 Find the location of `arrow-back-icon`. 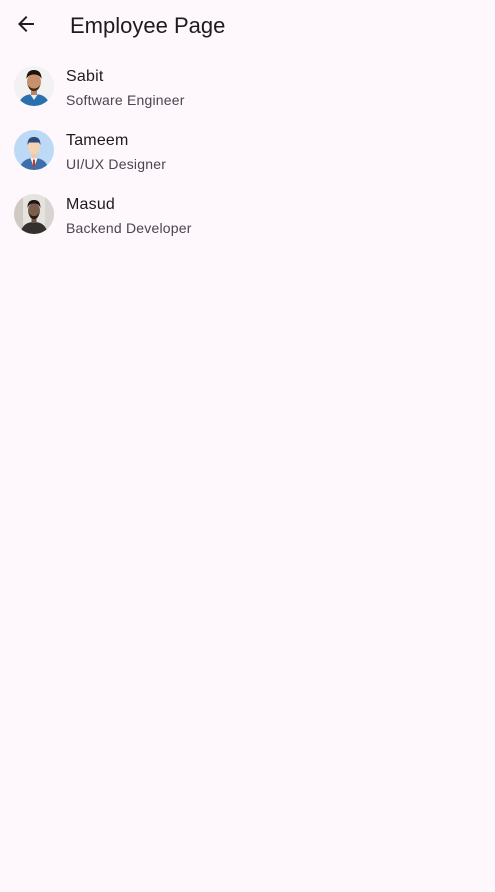

arrow-back-icon is located at coordinates (26, 26).